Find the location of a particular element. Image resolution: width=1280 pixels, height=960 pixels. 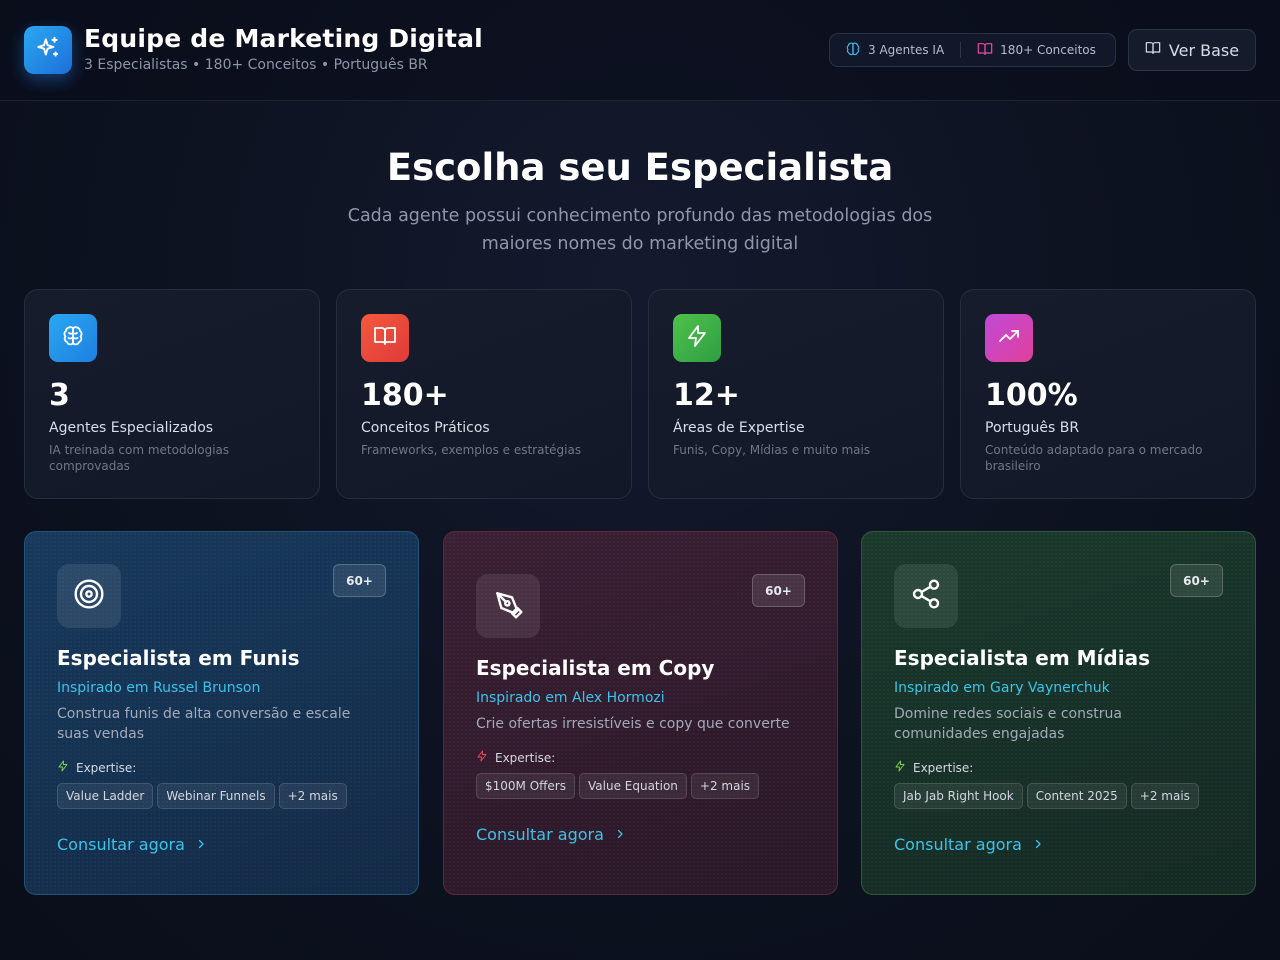

expertise-tags: $100M Offers Value Equation +2 mais is located at coordinates (640, 786).